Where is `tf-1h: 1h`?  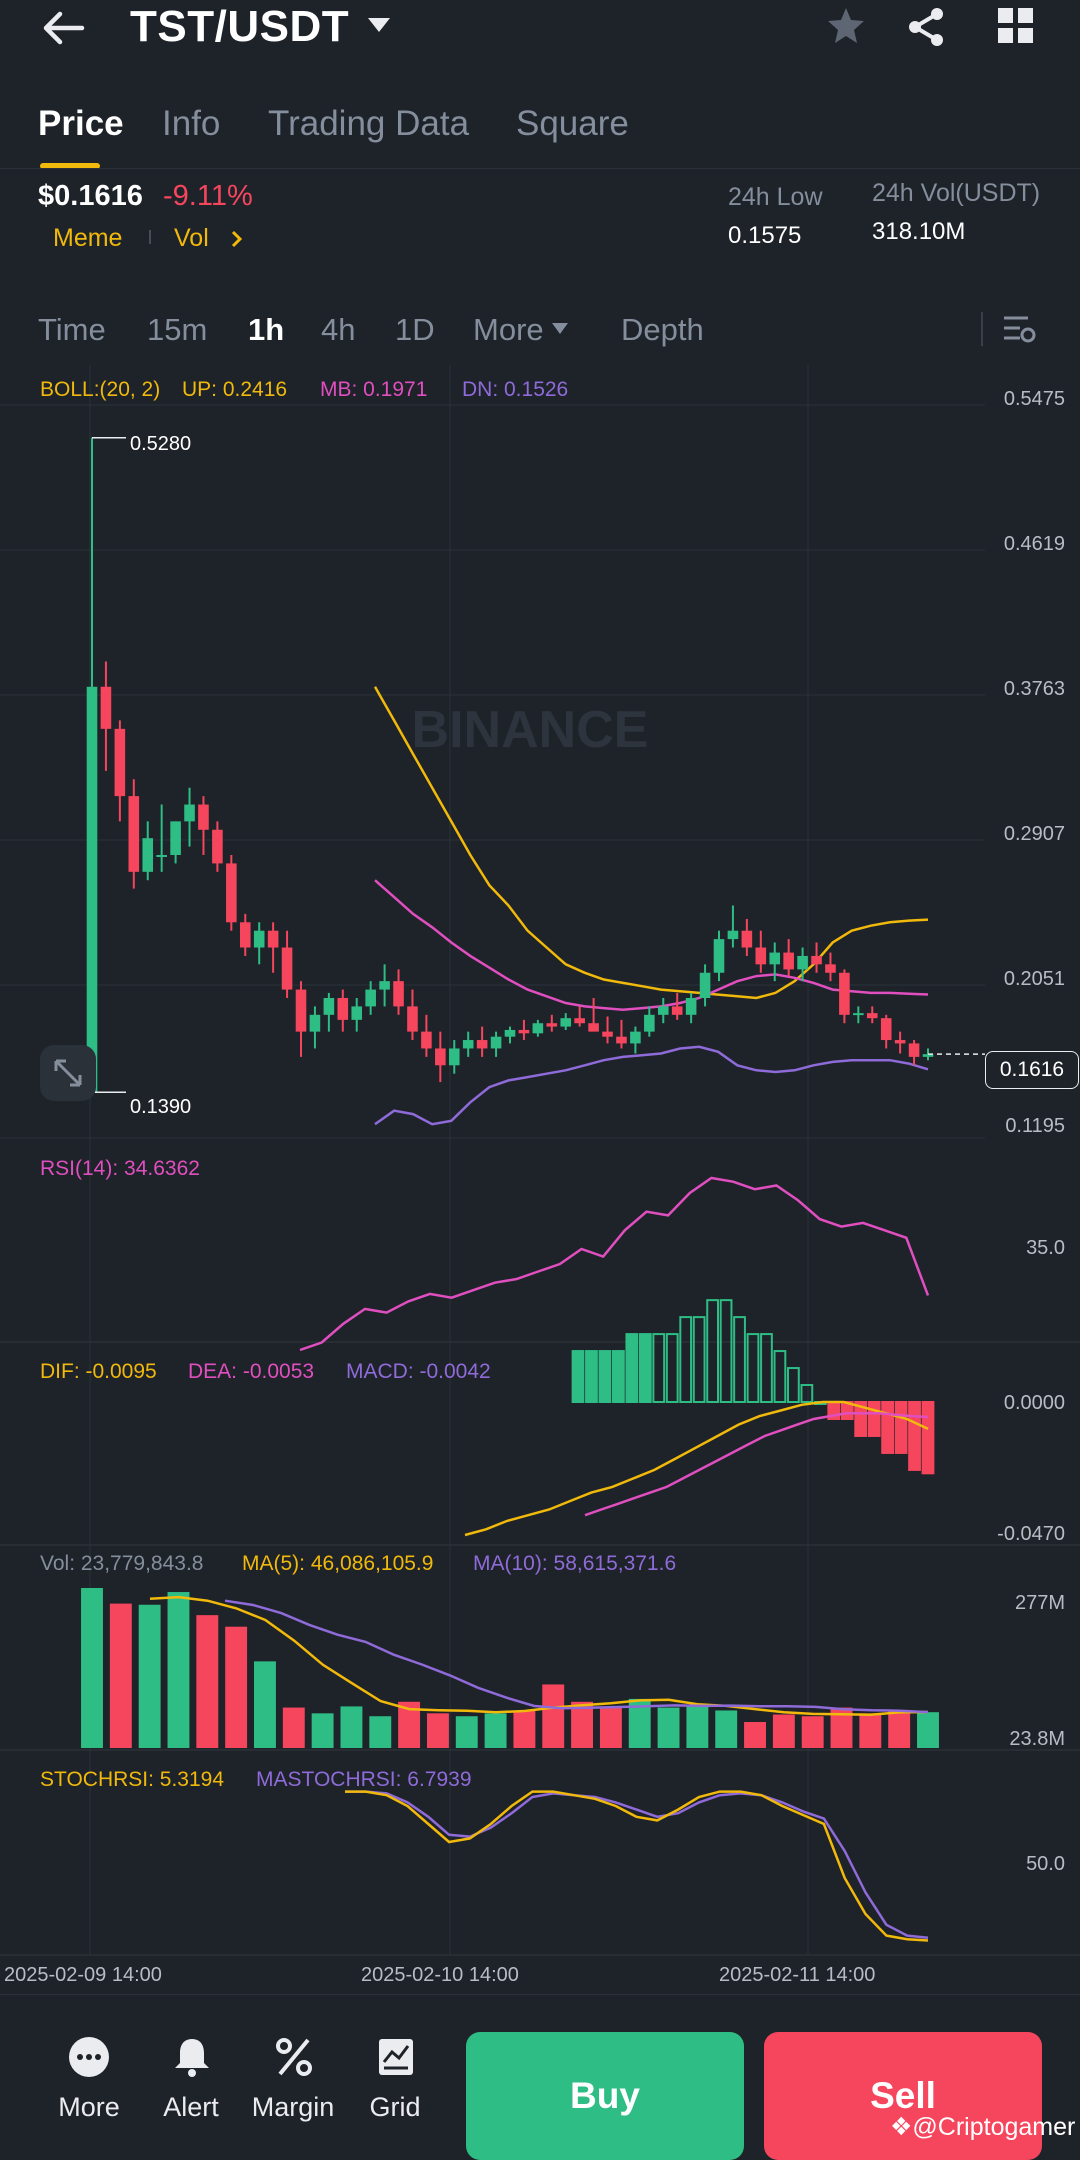 tf-1h: 1h is located at coordinates (266, 330).